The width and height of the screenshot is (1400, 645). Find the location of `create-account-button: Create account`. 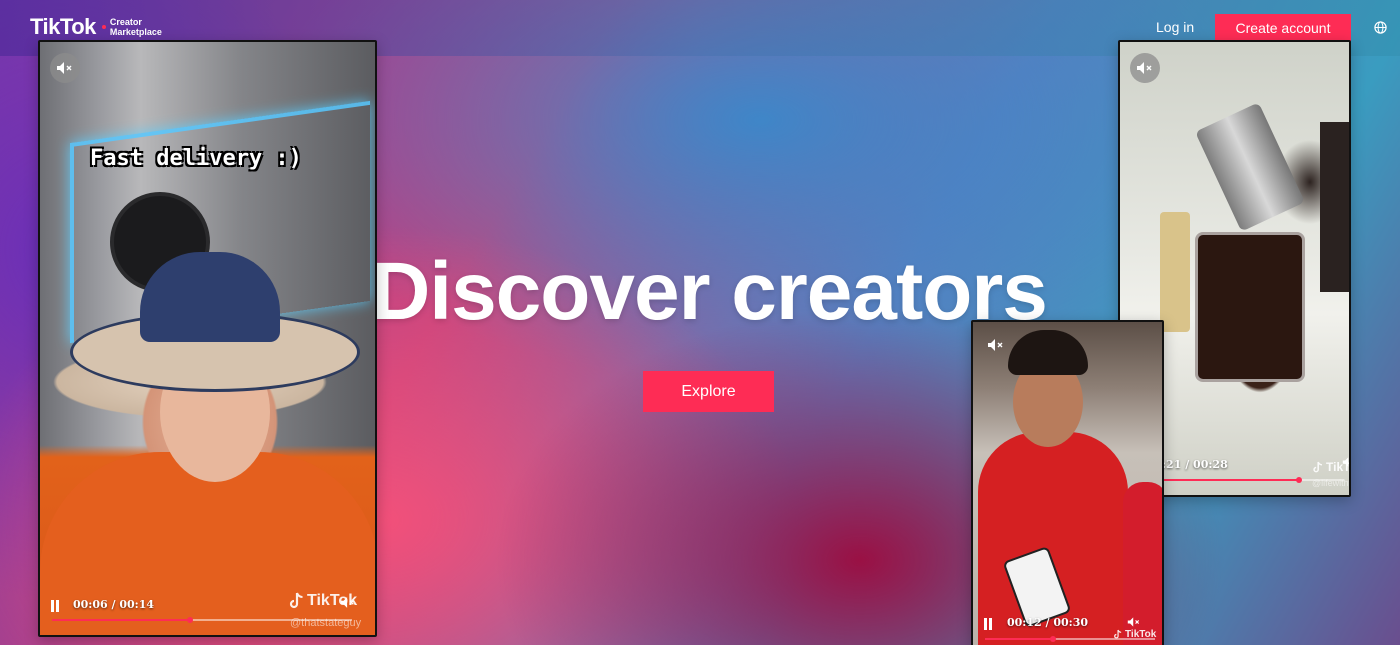

create-account-button: Create account is located at coordinates (1283, 28).